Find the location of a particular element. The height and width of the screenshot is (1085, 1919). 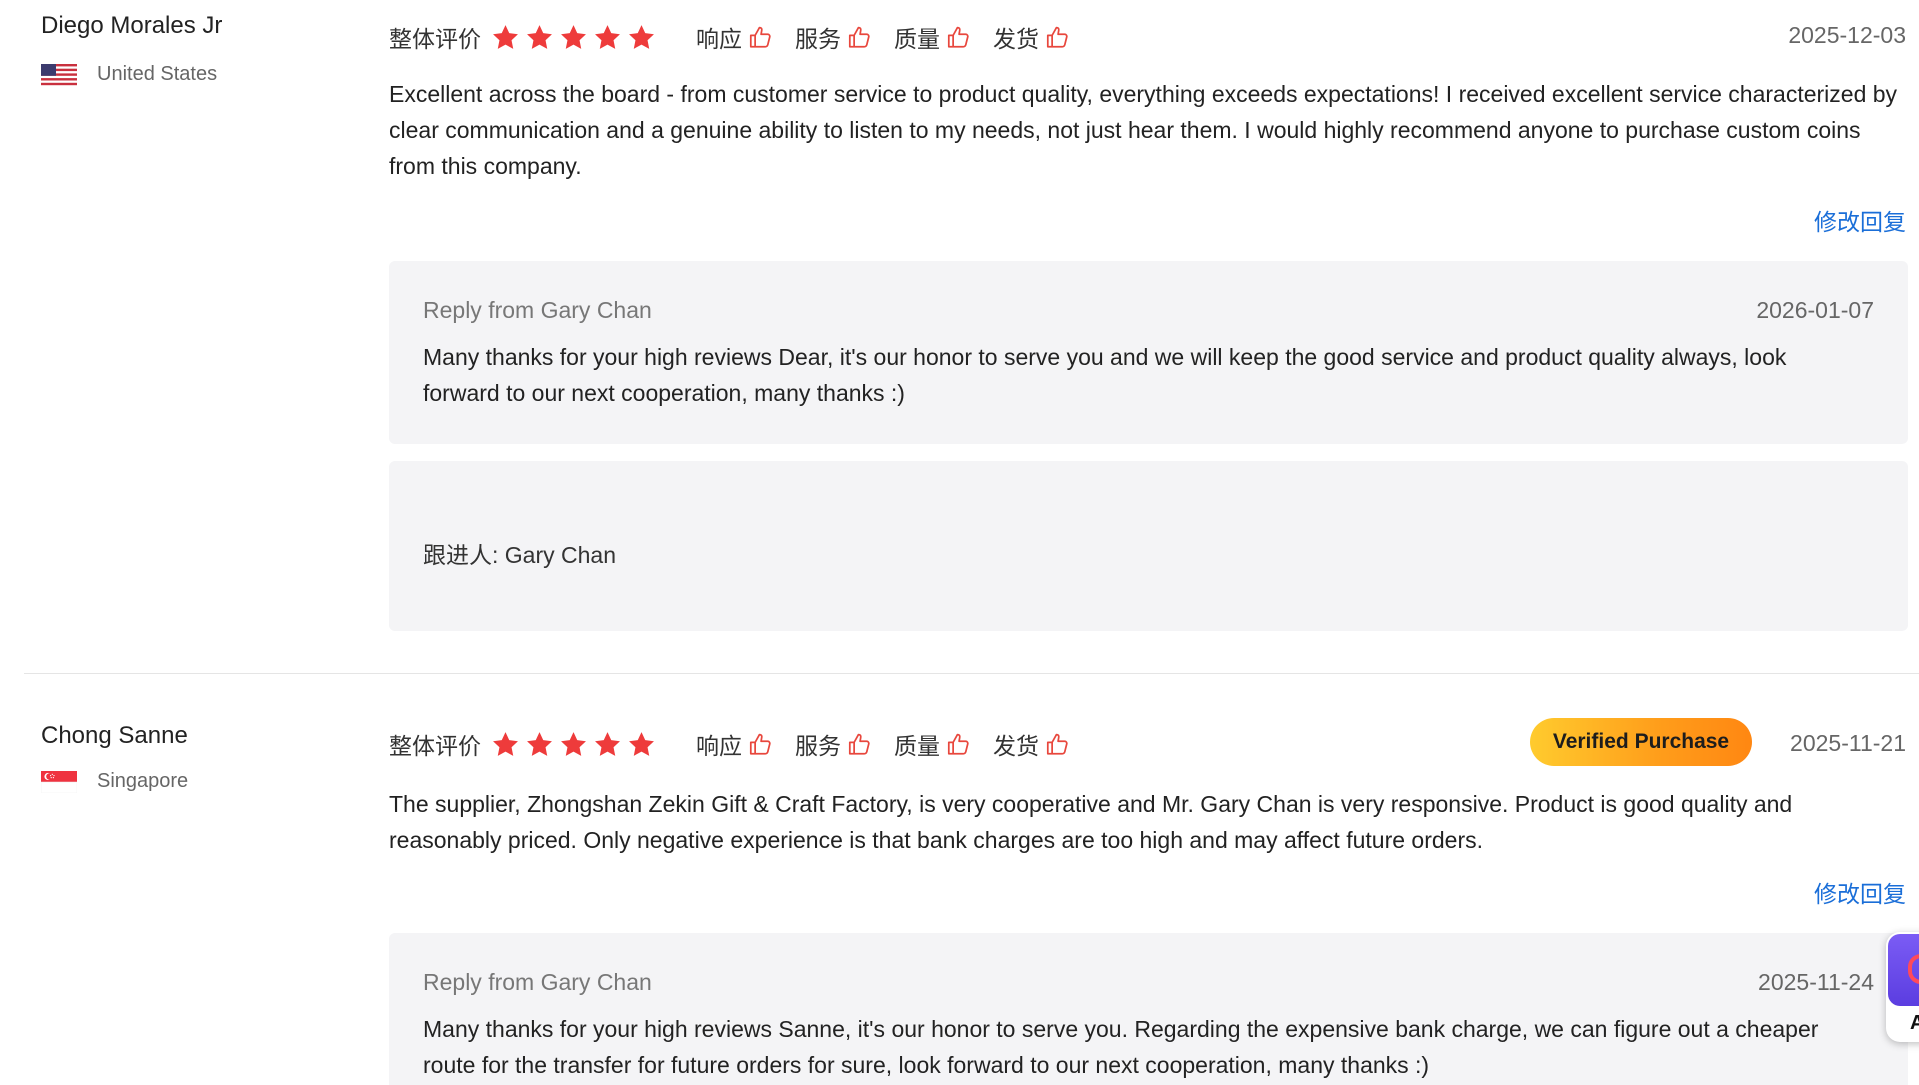

us-flag-icon is located at coordinates (59, 74).